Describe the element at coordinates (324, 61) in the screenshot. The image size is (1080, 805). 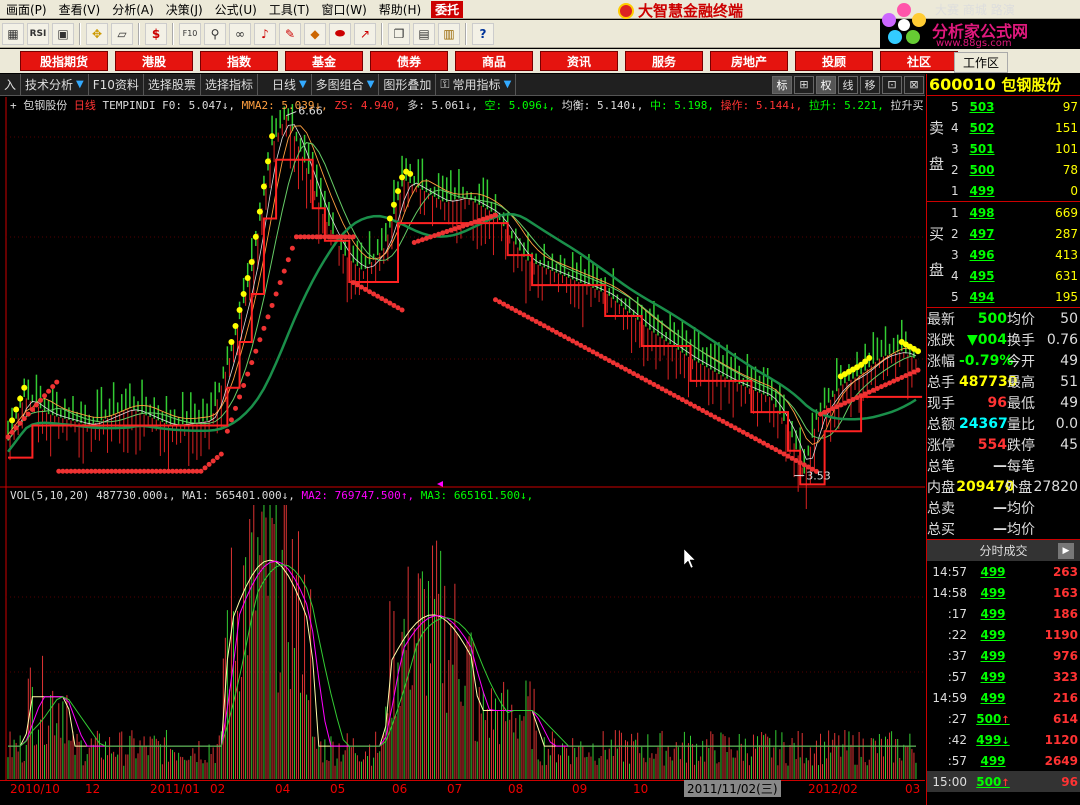
I see `nav-fund: 基金` at that location.